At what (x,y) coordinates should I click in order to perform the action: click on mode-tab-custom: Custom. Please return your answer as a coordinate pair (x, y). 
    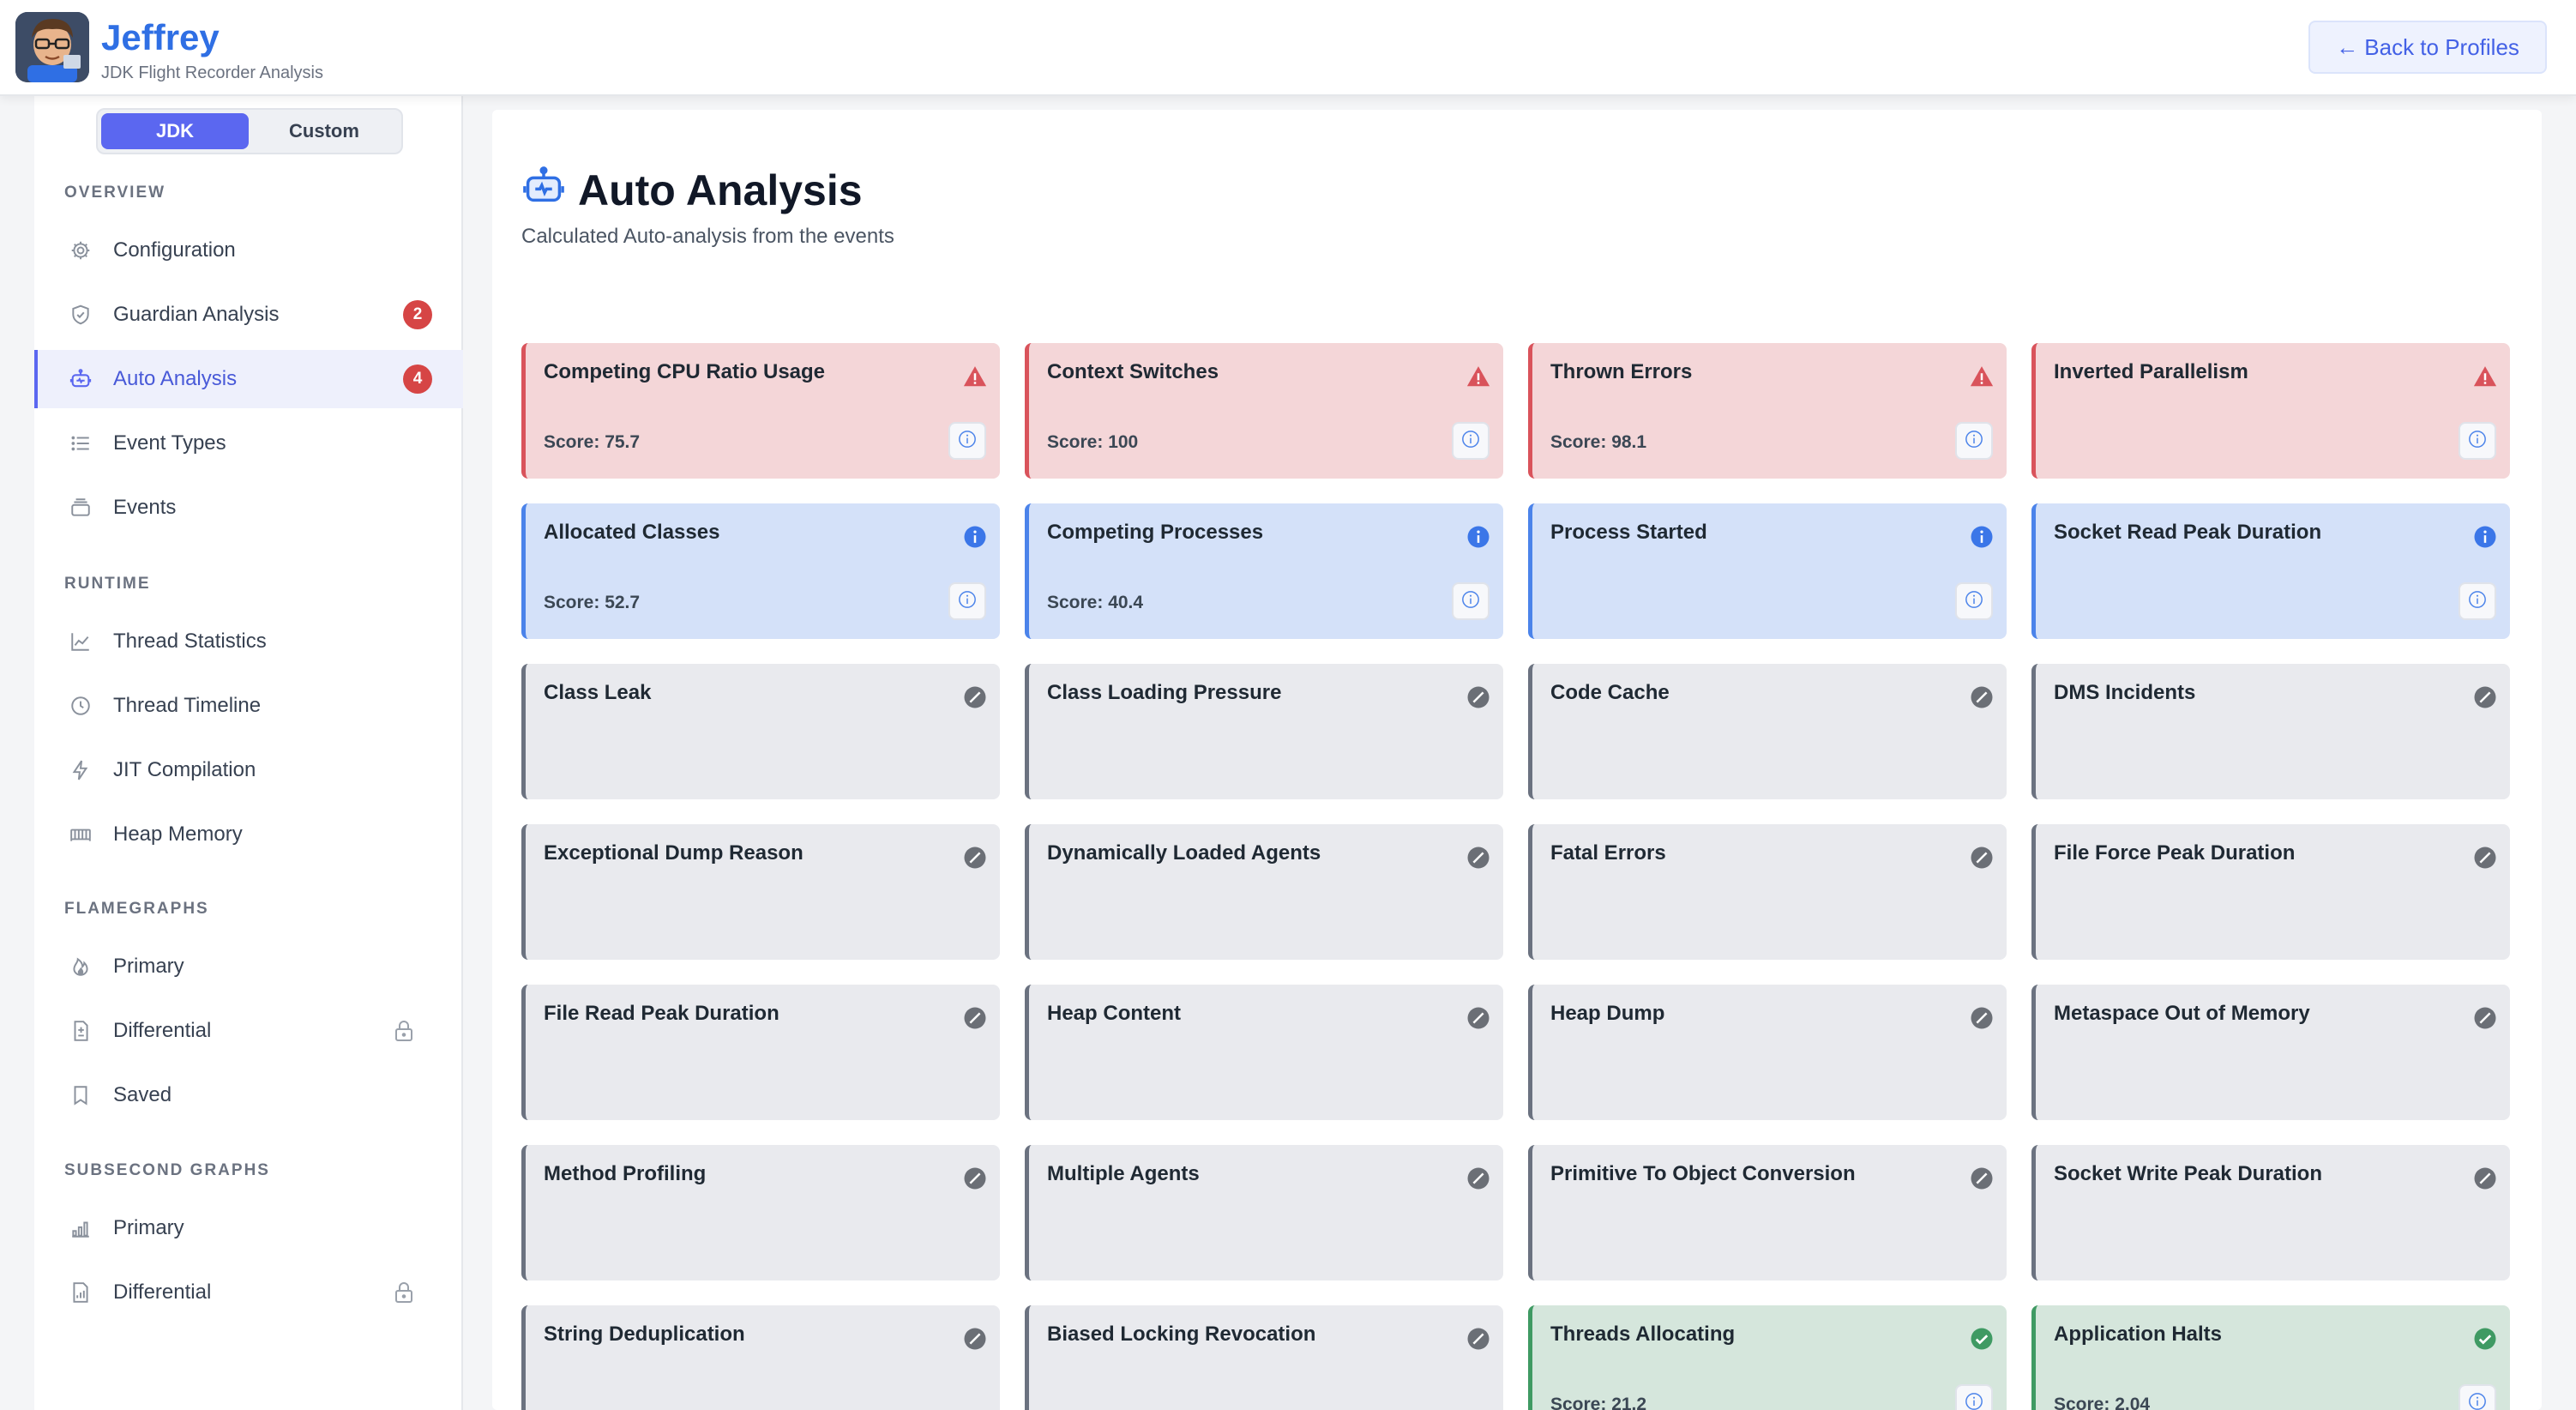
    Looking at the image, I should click on (324, 131).